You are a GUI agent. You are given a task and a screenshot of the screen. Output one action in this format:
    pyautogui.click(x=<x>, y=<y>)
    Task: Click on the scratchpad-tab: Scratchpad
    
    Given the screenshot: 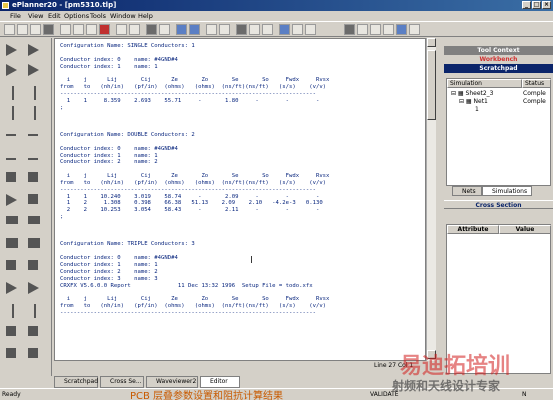 What is the action you would take?
    pyautogui.click(x=498, y=68)
    